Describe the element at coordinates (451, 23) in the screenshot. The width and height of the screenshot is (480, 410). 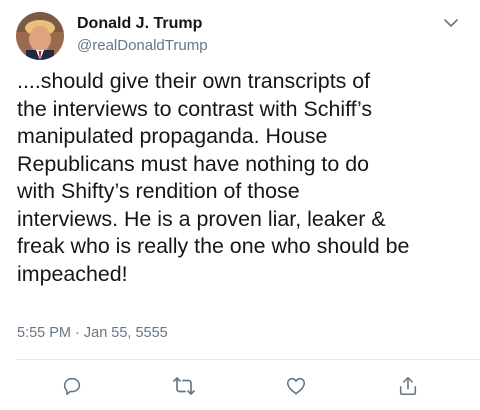
I see `chevron-down-icon` at that location.